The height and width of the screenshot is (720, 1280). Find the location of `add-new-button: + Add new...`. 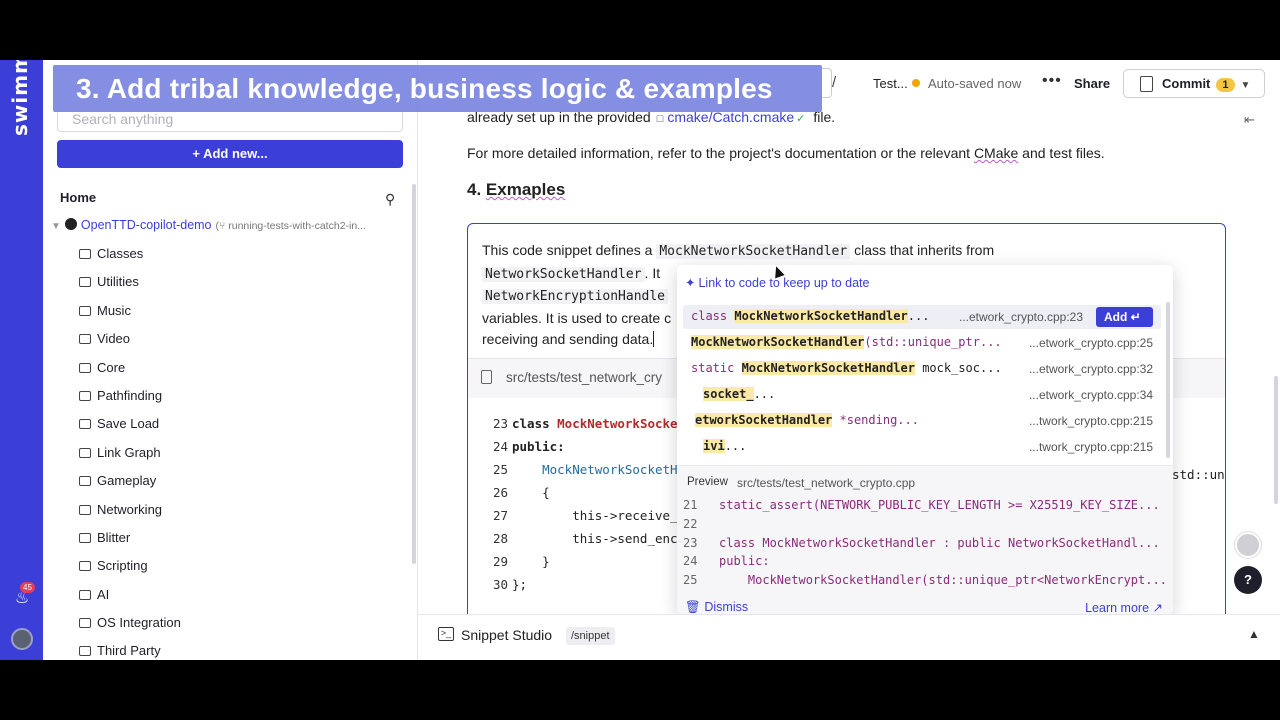

add-new-button: + Add new... is located at coordinates (230, 154).